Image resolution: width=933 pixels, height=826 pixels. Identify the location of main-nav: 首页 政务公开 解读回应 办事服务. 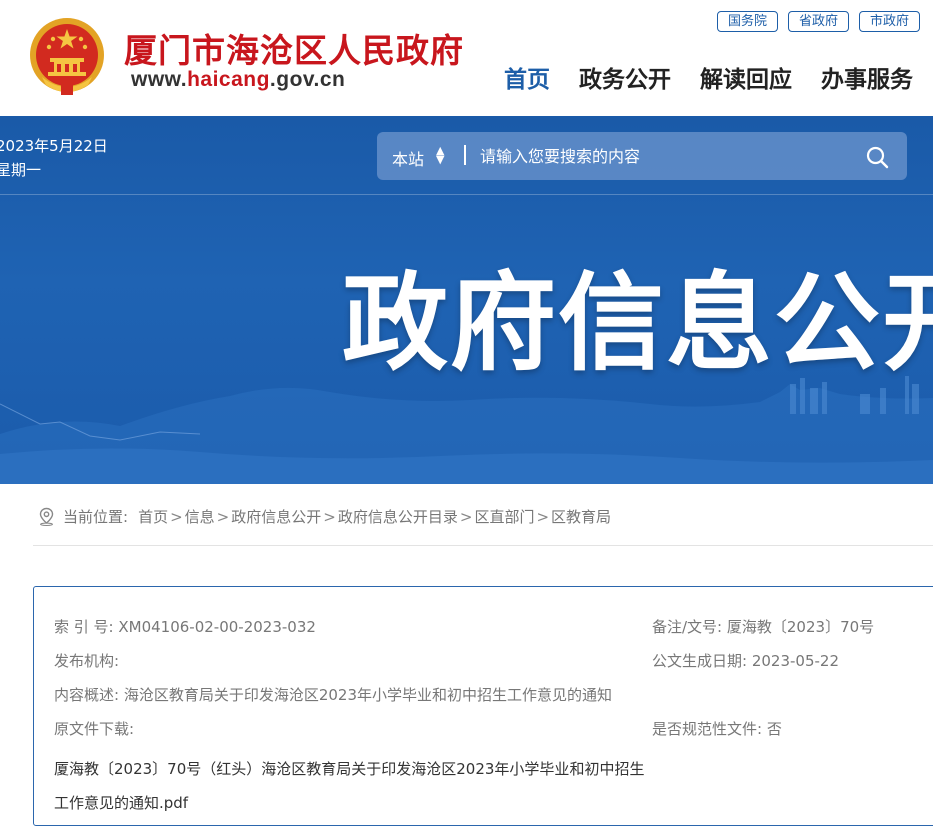
(708, 77).